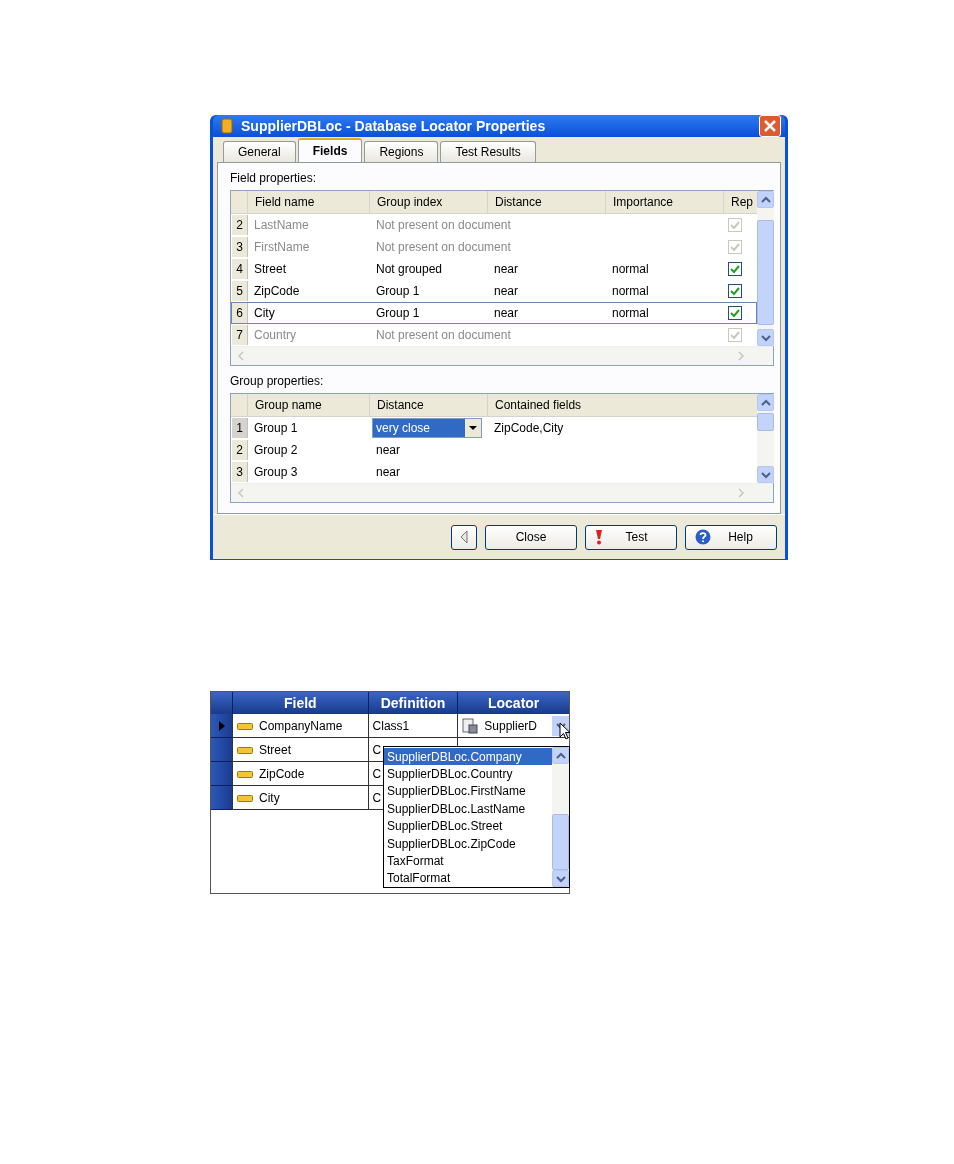 This screenshot has width=954, height=1164. I want to click on column-header: Locator, so click(513, 703).